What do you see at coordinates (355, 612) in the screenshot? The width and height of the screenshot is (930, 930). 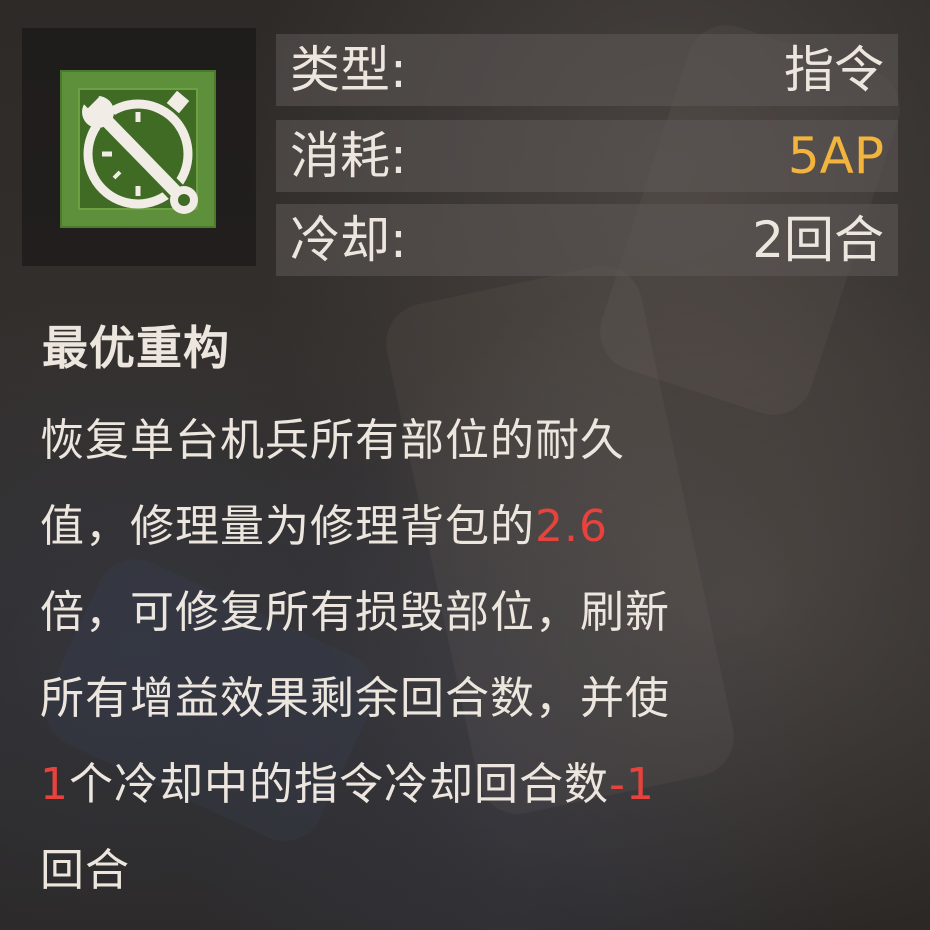 I see `description-text: 倍，可修复所有损毁部位，刷新` at bounding box center [355, 612].